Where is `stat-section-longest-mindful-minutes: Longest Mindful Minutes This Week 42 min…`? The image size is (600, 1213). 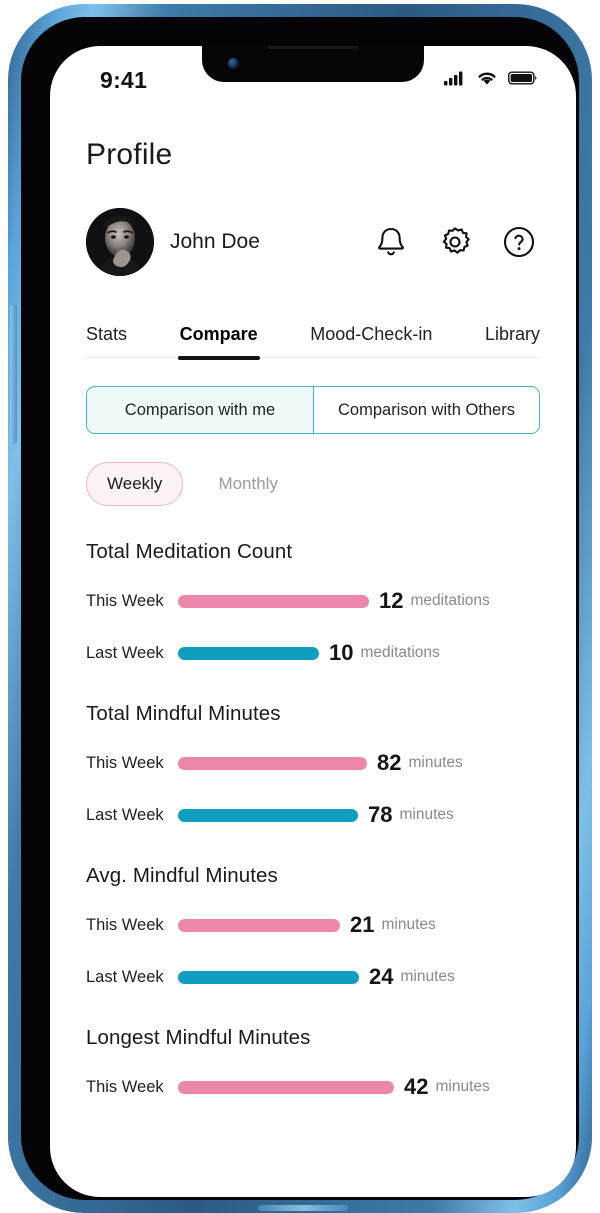
stat-section-longest-mindful-minutes: Longest Mindful Minutes This Week 42 min… is located at coordinates (313, 1064).